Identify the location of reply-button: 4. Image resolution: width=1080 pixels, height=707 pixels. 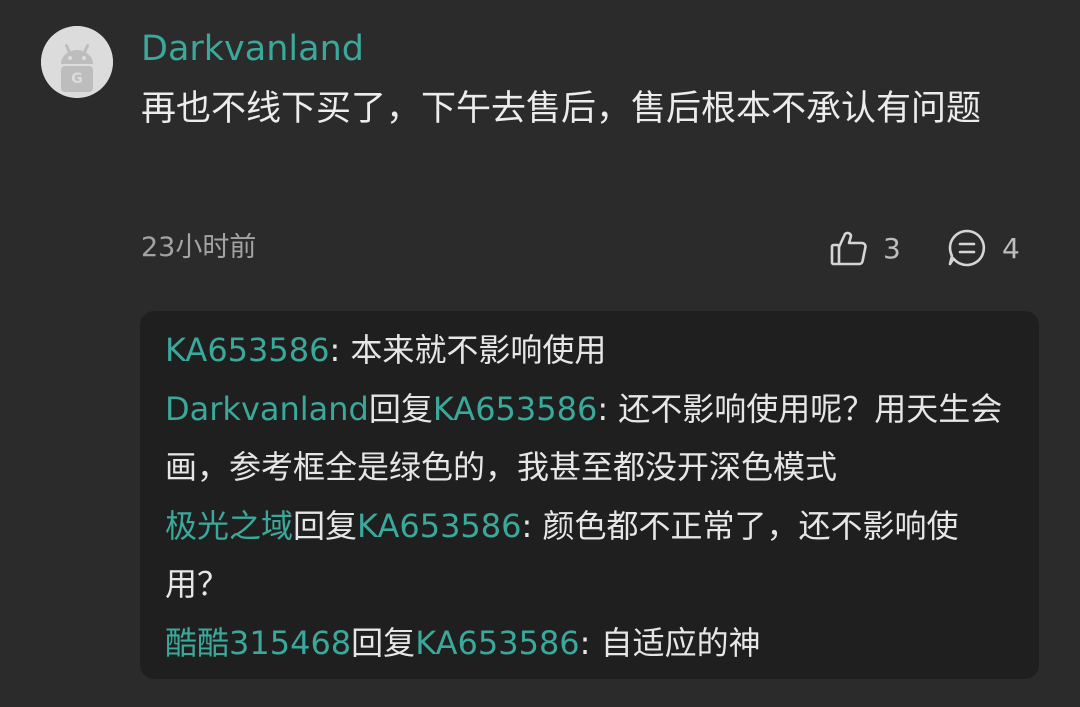
(983, 248).